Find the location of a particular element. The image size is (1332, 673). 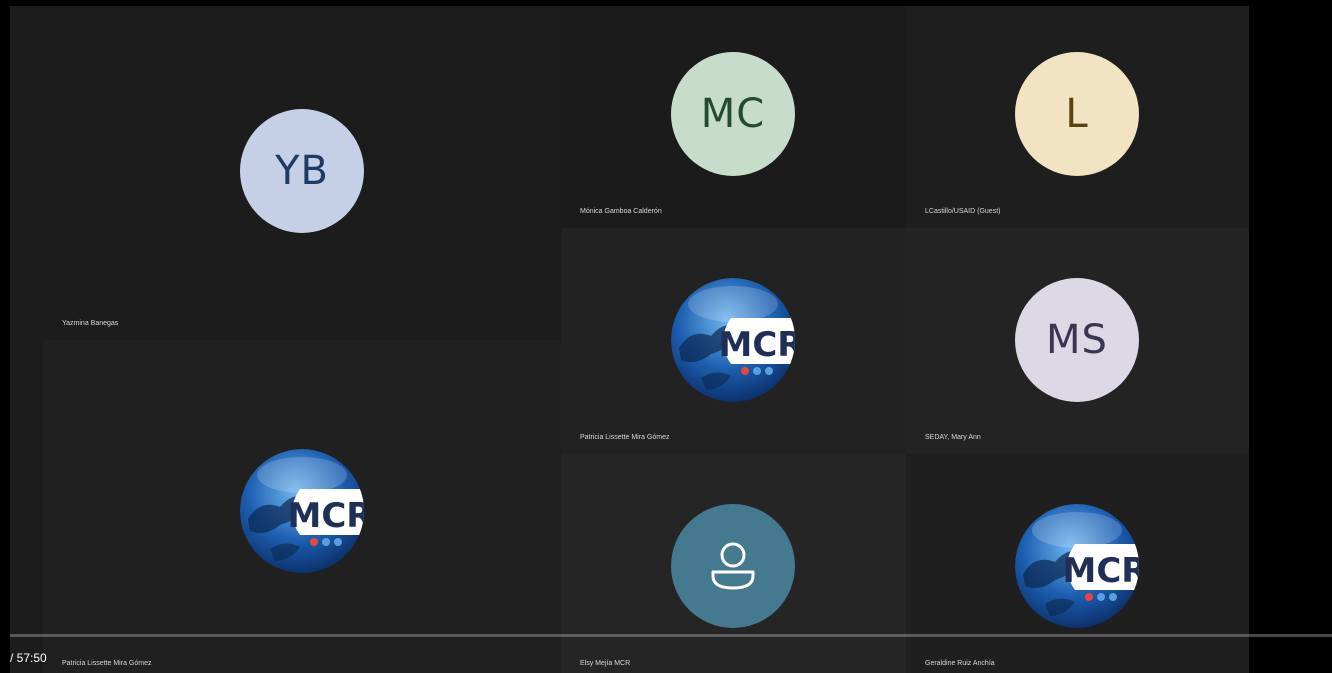

avatar-initials: MC is located at coordinates (733, 114).